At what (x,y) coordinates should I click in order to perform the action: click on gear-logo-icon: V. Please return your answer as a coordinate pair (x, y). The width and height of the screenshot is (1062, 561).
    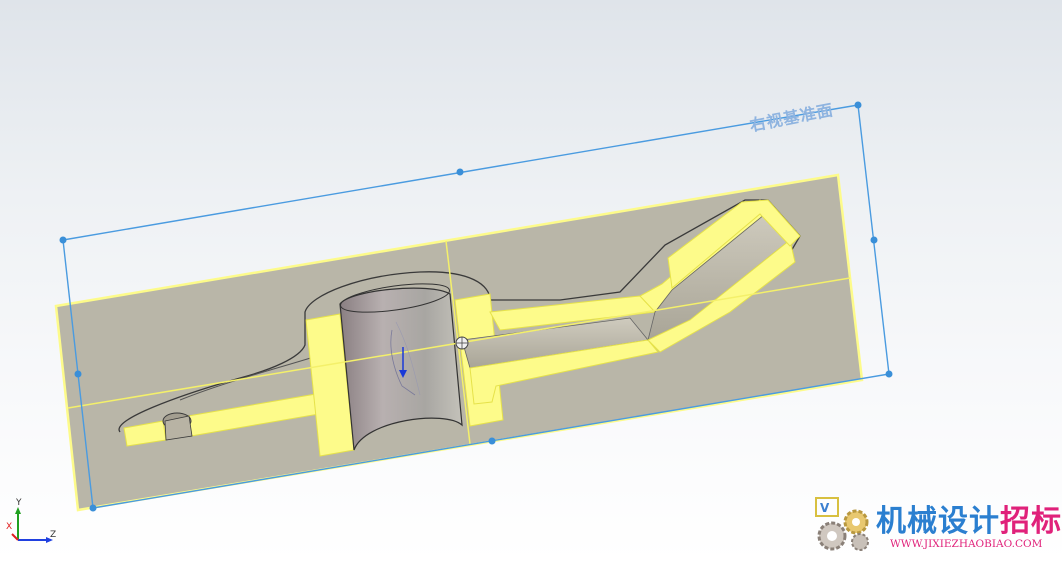
    Looking at the image, I should click on (842, 524).